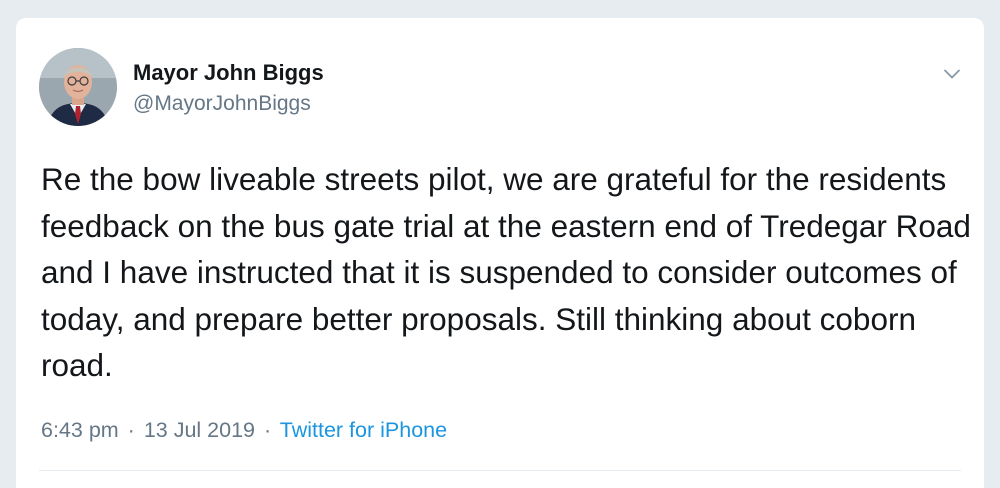 The width and height of the screenshot is (1000, 488). What do you see at coordinates (80, 430) in the screenshot?
I see `tweet-time: 6:43 pm` at bounding box center [80, 430].